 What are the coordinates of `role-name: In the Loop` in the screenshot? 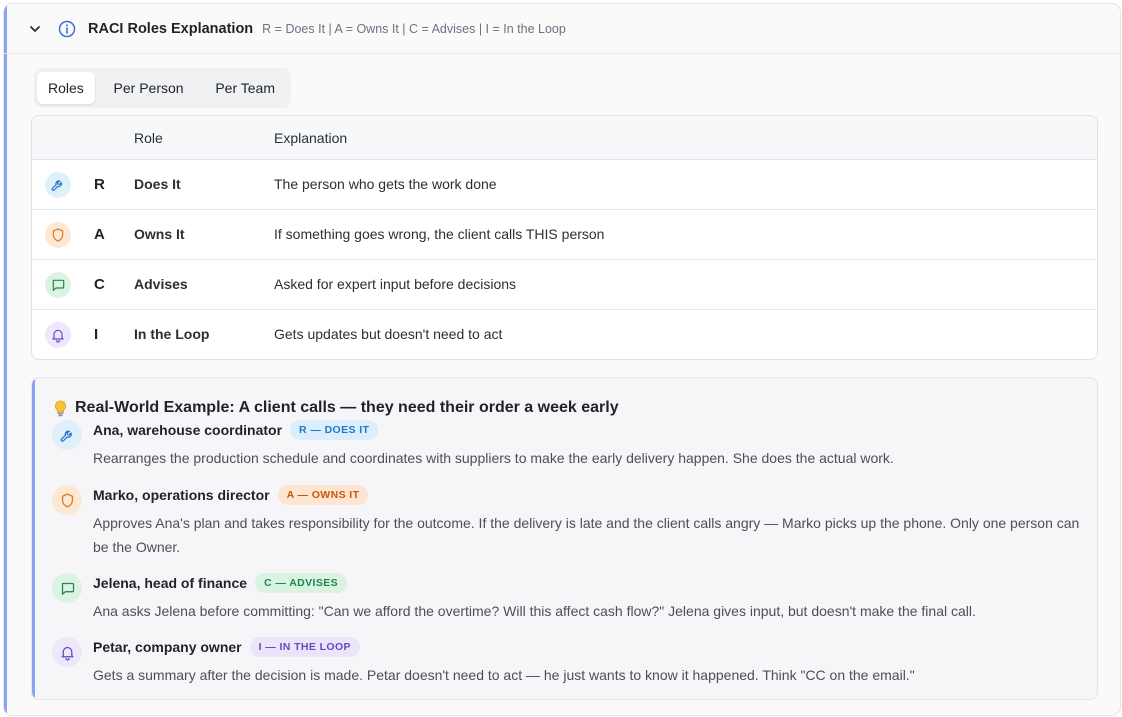 It's located at (172, 334).